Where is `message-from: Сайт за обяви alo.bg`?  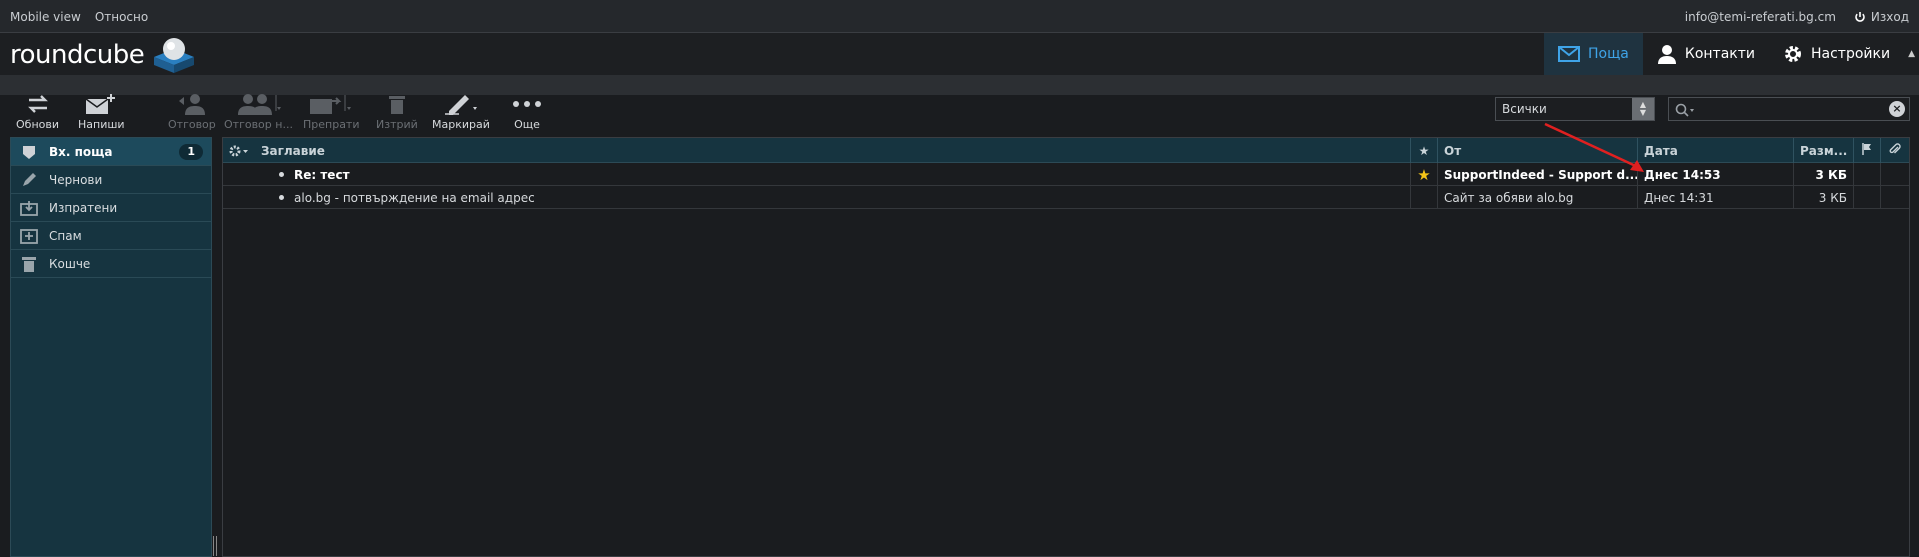
message-from: Сайт за обяви alo.bg is located at coordinates (1538, 197).